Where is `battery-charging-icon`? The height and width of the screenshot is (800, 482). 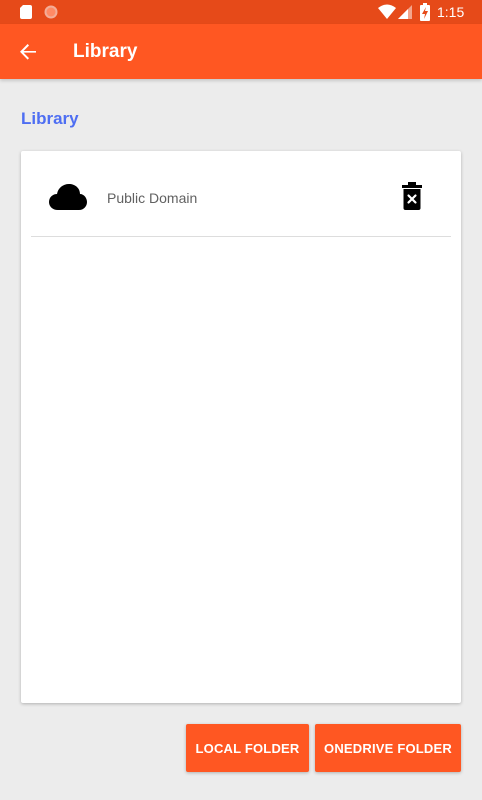
battery-charging-icon is located at coordinates (425, 12).